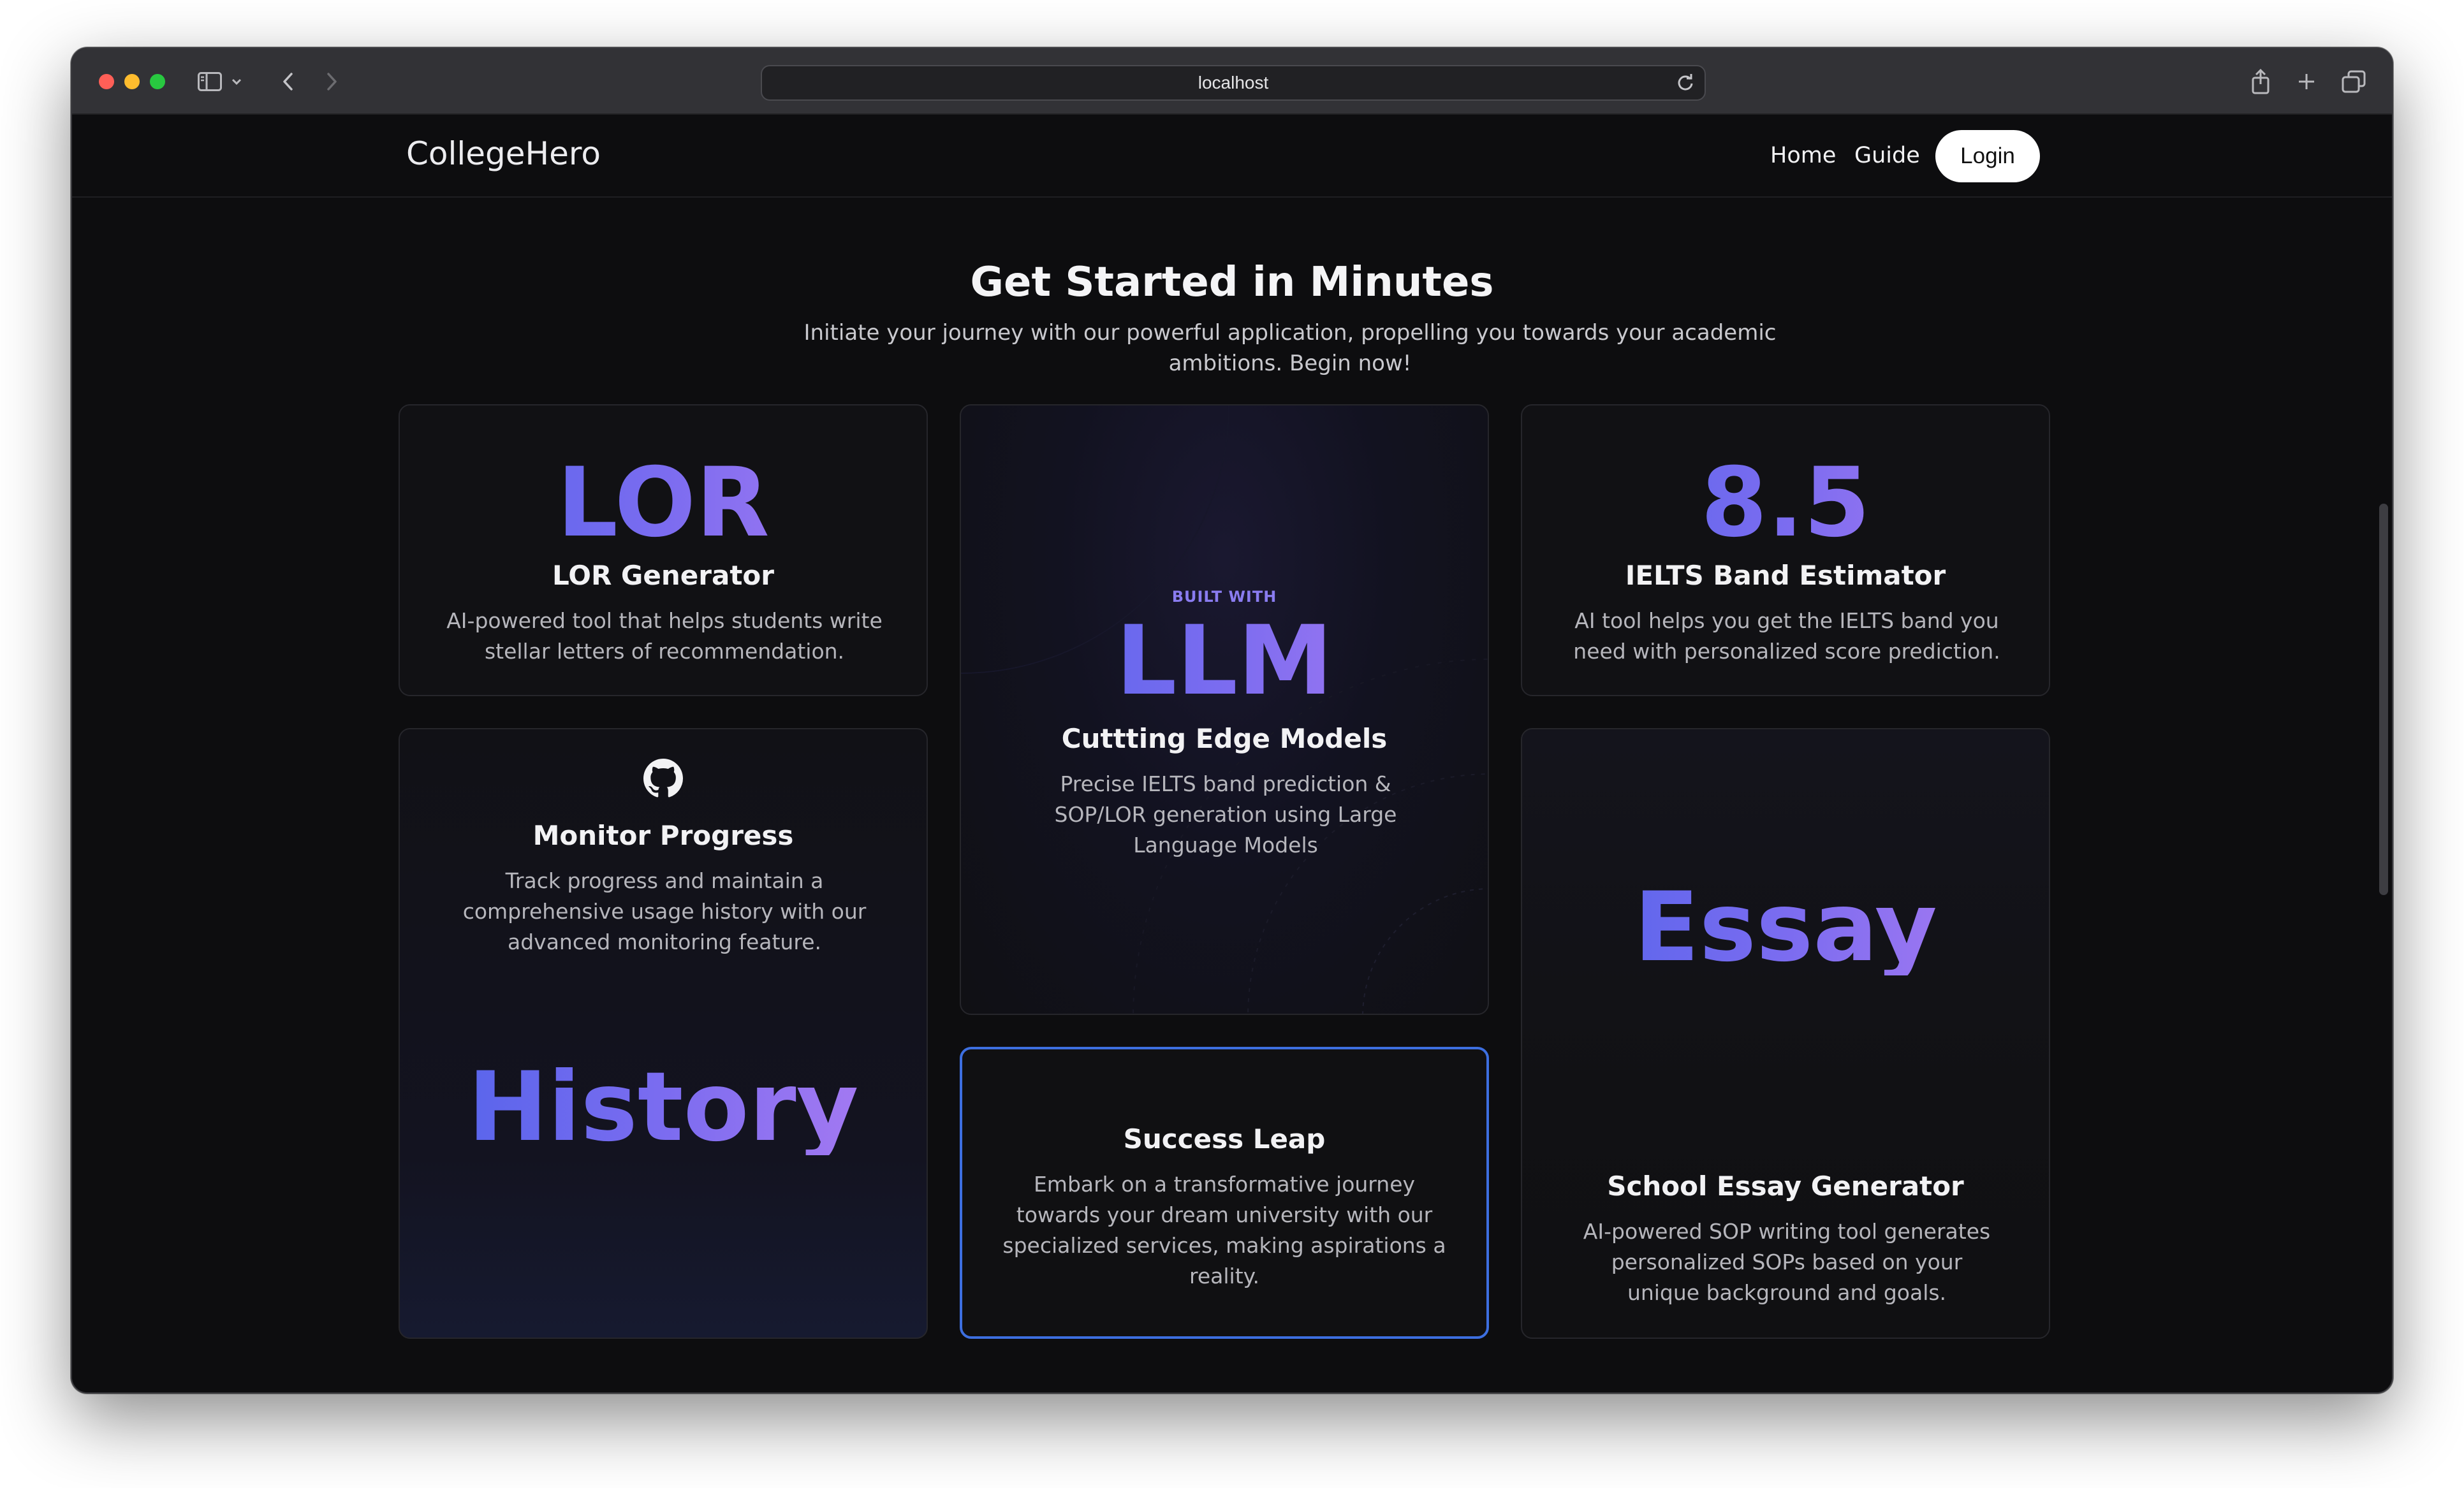 The height and width of the screenshot is (1488, 2464). Describe the element at coordinates (2353, 81) in the screenshot. I see `tab-overview-icon` at that location.